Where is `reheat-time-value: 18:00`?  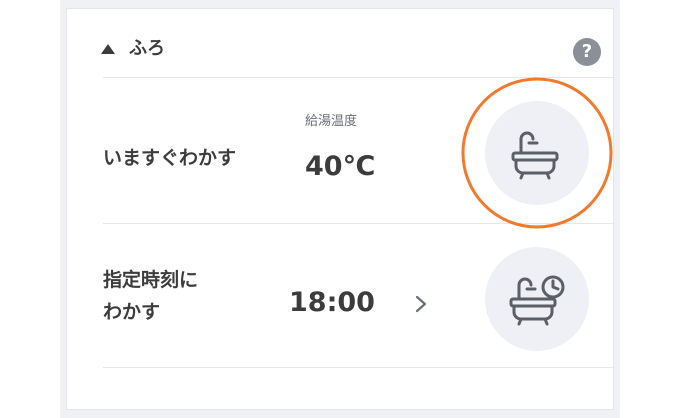 reheat-time-value: 18:00 is located at coordinates (332, 303).